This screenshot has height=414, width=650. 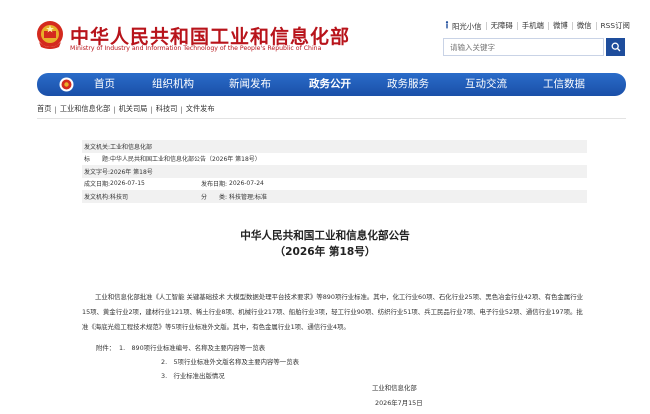 I want to click on home-logo-icon, so click(x=66, y=84).